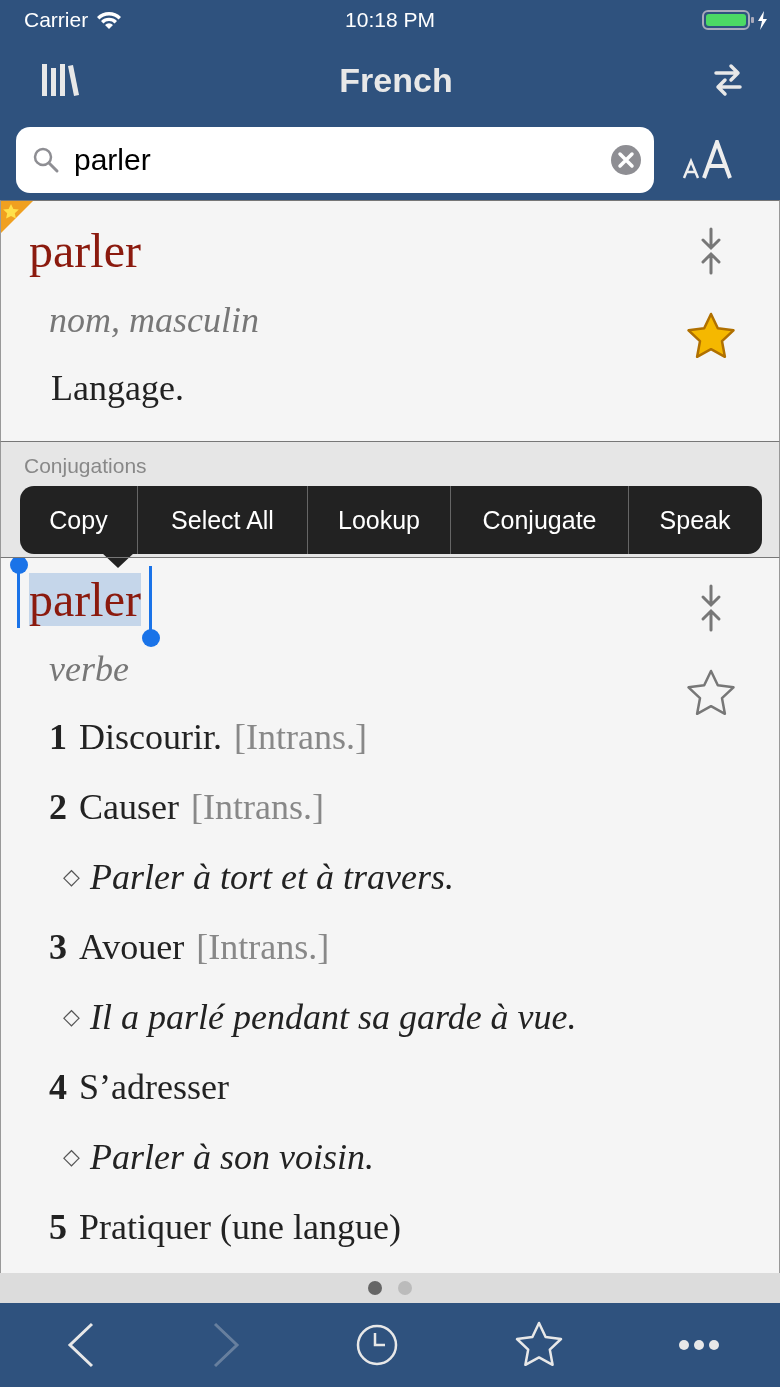 The height and width of the screenshot is (1387, 780). What do you see at coordinates (58, 737) in the screenshot?
I see `sense-number: 1` at bounding box center [58, 737].